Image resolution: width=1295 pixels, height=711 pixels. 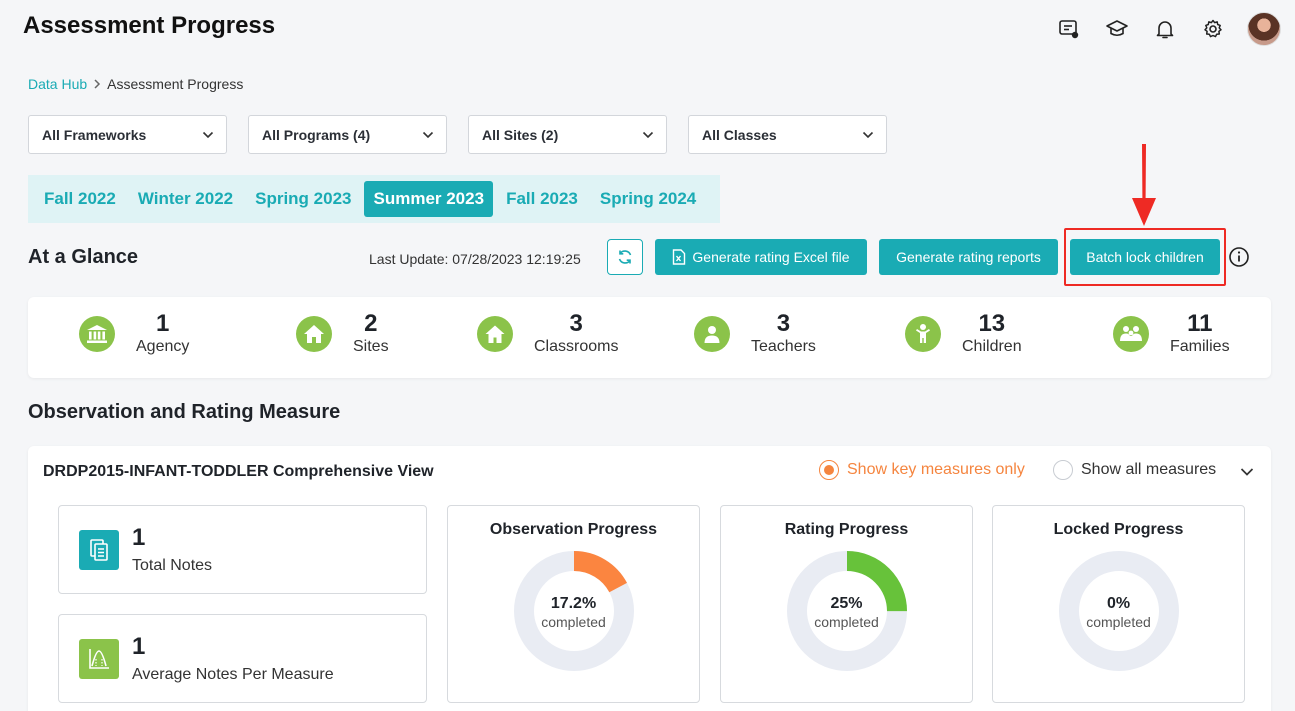 What do you see at coordinates (1200, 346) in the screenshot?
I see `stat-families-label: Families` at bounding box center [1200, 346].